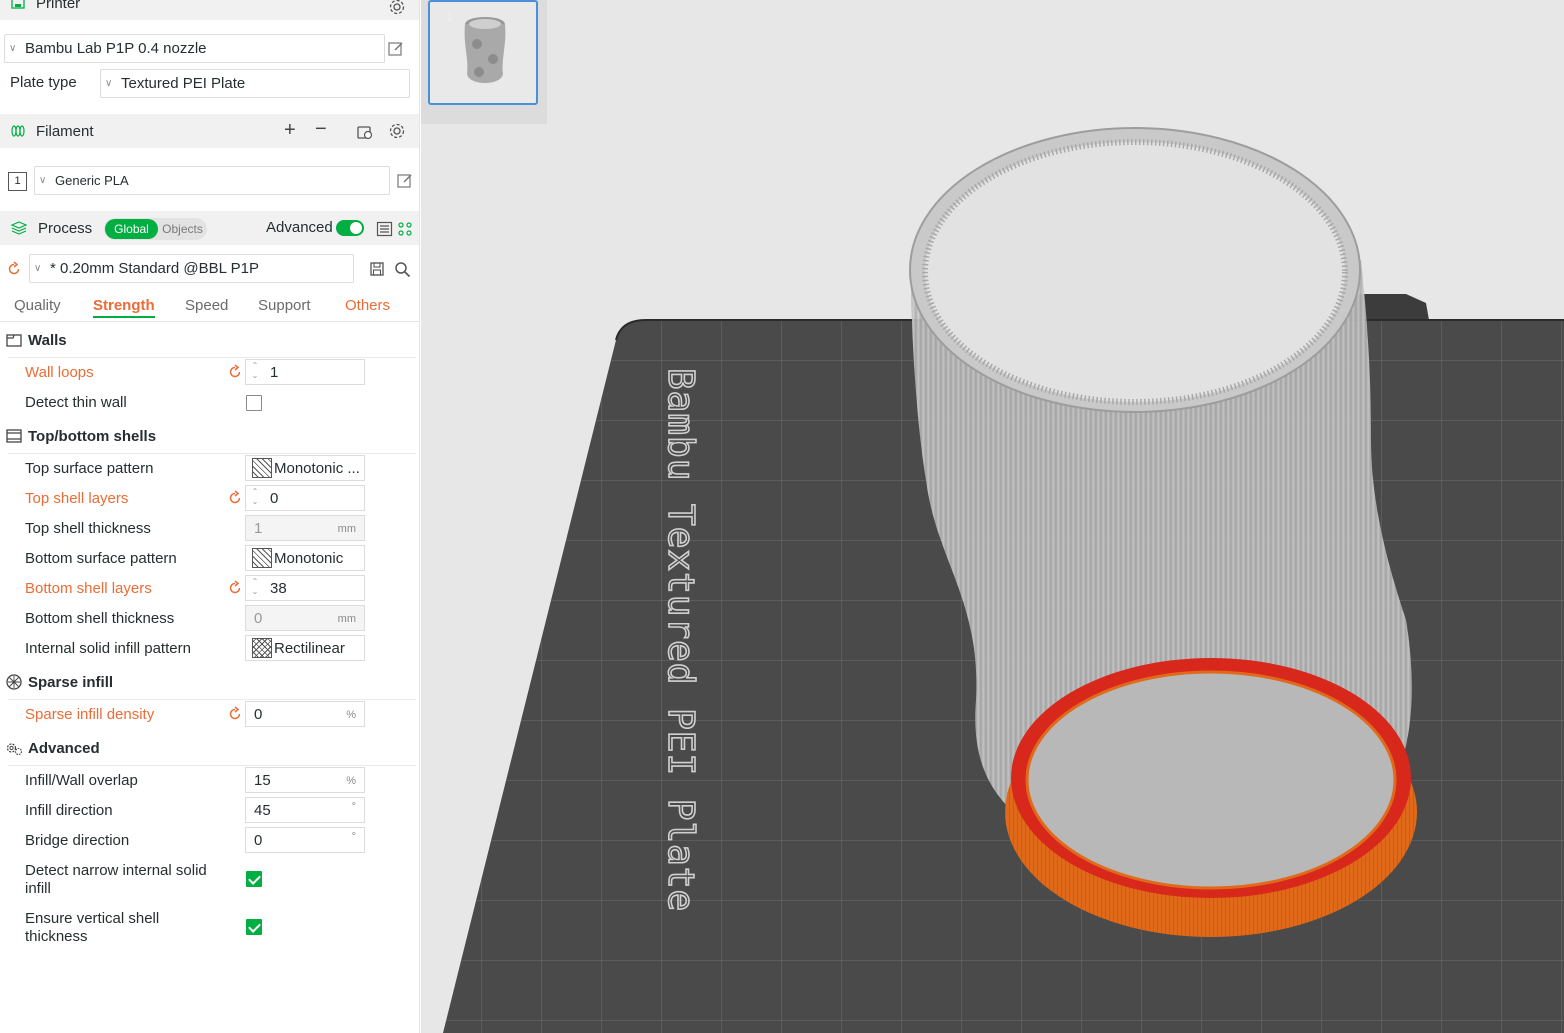 This screenshot has width=1564, height=1033. I want to click on filament-select: ∨ Generic PLA, so click(212, 180).